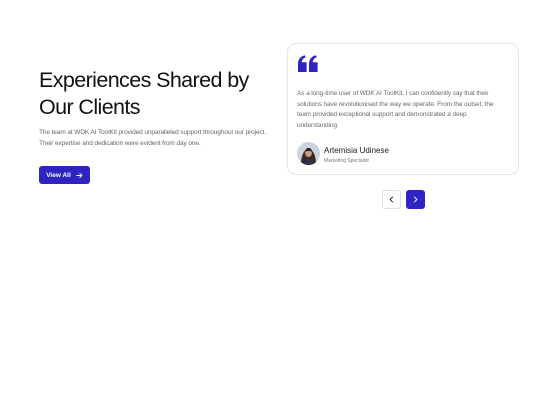 The height and width of the screenshot is (400, 560). I want to click on avatar, so click(308, 153).